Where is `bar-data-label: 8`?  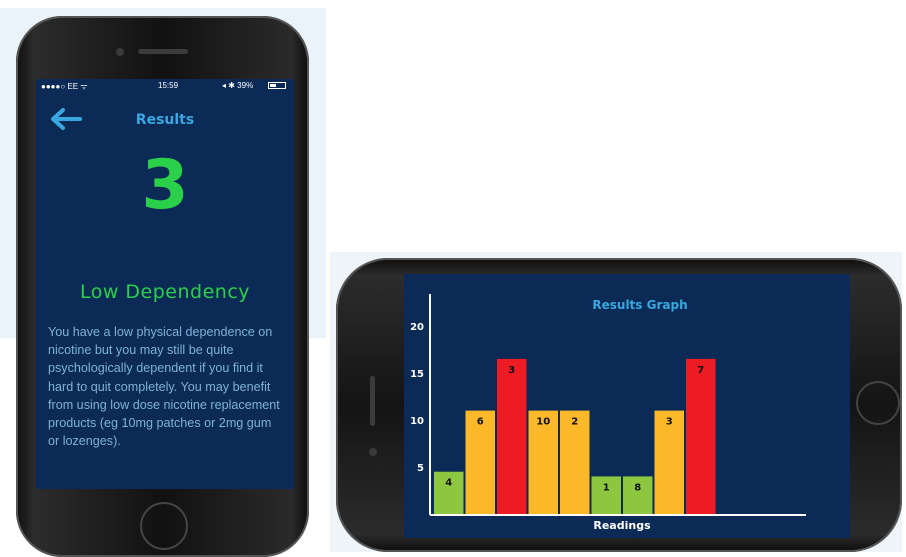 bar-data-label: 8 is located at coordinates (637, 487).